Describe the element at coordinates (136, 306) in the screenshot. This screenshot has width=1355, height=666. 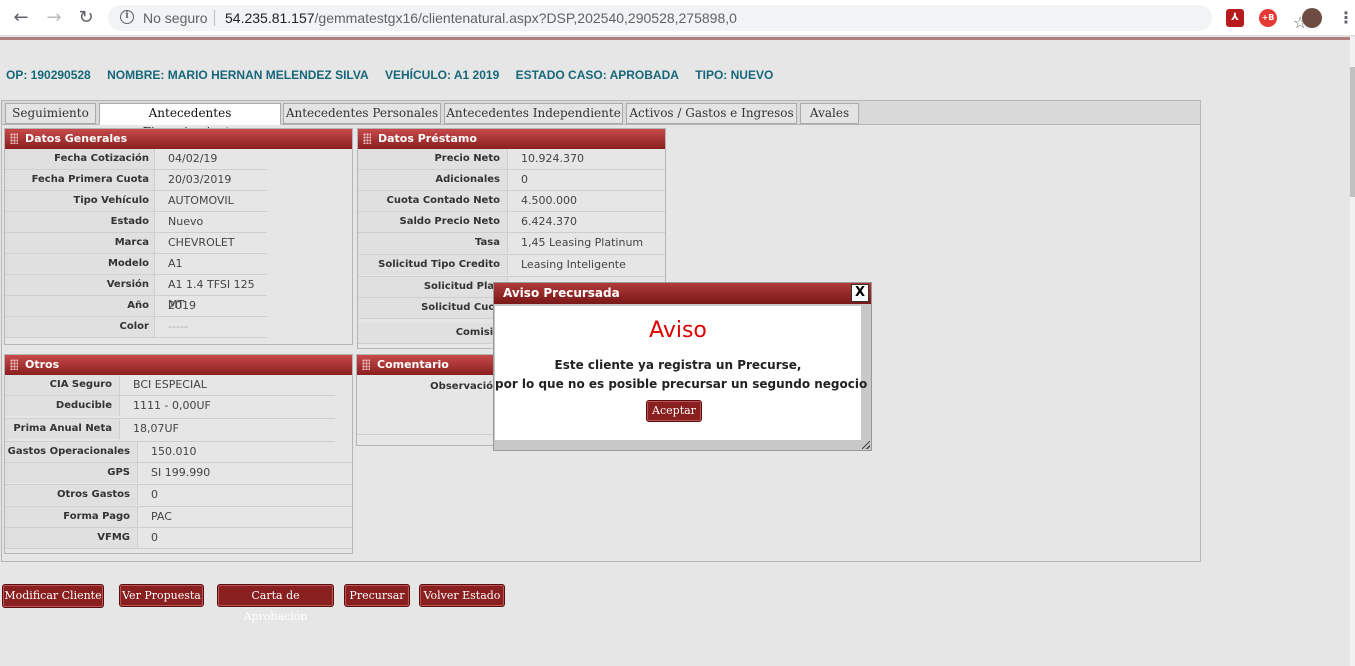
I see `table-row: Año 2019` at that location.